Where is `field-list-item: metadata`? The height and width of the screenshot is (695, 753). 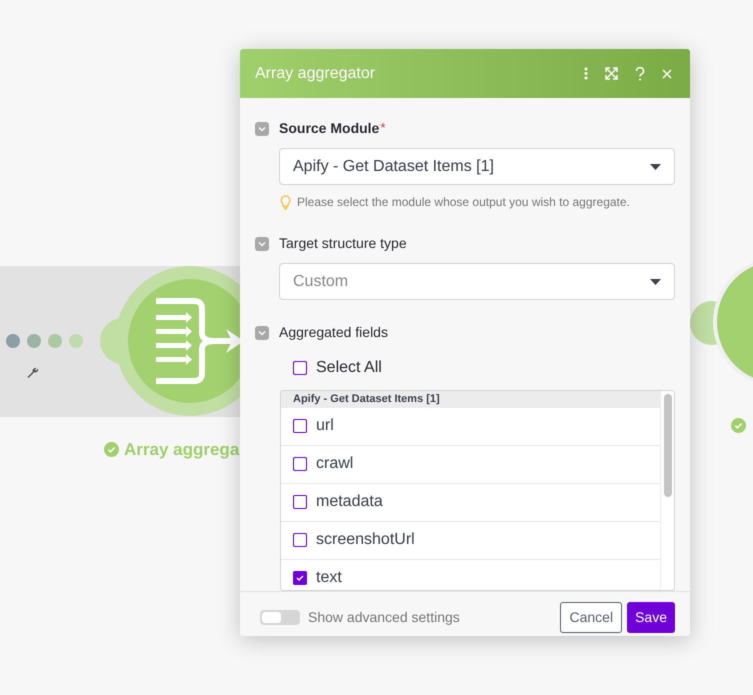
field-list-item: metadata is located at coordinates (470, 503).